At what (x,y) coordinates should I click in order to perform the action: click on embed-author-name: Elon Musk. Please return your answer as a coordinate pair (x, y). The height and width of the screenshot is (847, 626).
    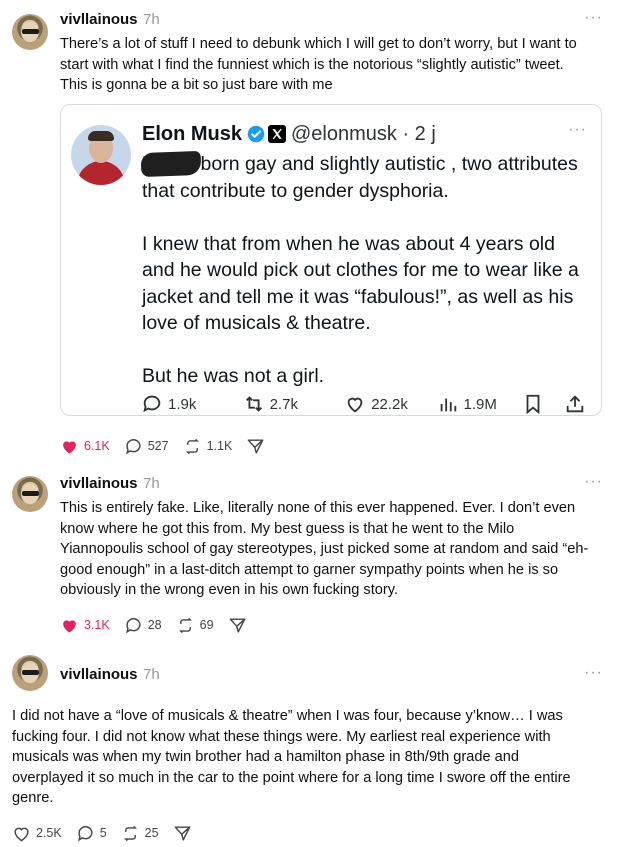
    Looking at the image, I should click on (192, 134).